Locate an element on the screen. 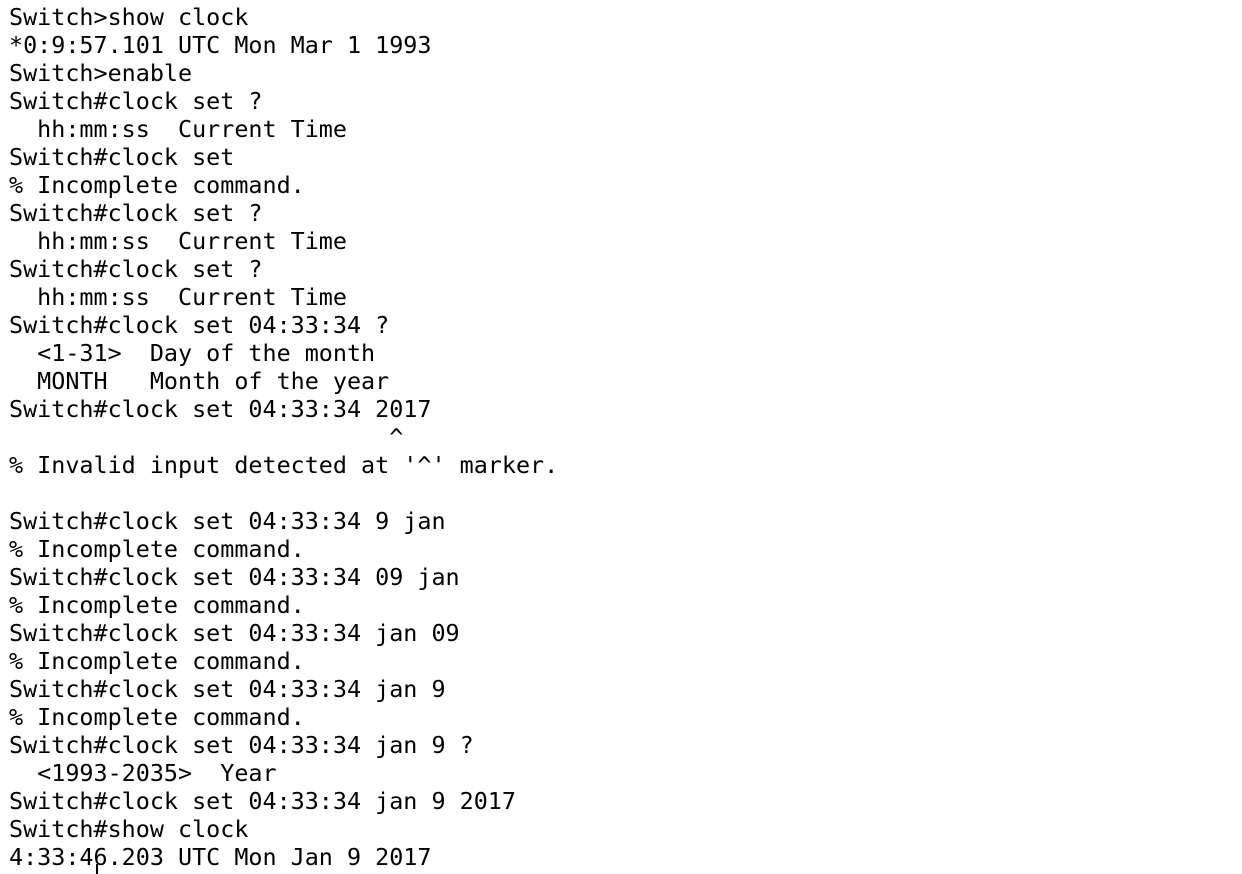 The image size is (1242, 874). terminal-line: Switch#show clock is located at coordinates (129, 829).